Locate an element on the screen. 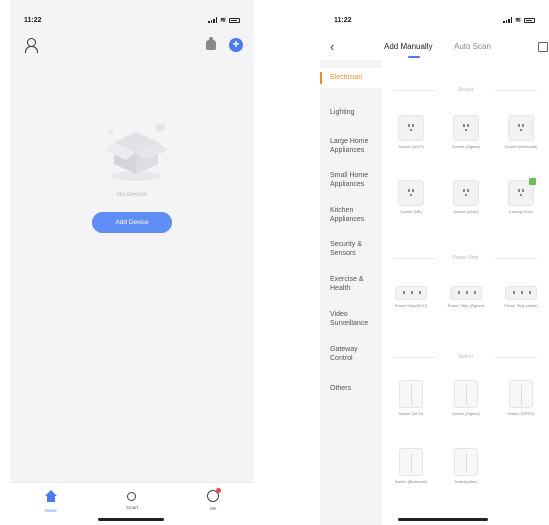  device-switch-zigbee: Switch (Zigbee) is located at coordinates (466, 398).